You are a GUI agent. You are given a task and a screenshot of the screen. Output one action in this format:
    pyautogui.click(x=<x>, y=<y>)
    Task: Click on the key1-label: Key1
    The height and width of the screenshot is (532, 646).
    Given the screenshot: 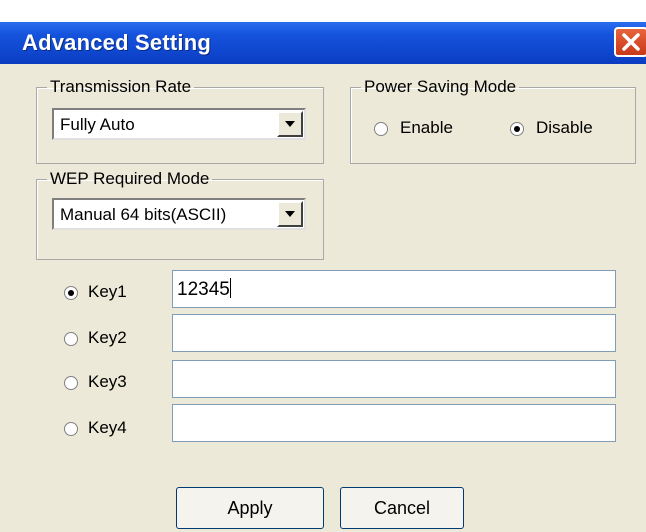 What is the action you would take?
    pyautogui.click(x=107, y=292)
    